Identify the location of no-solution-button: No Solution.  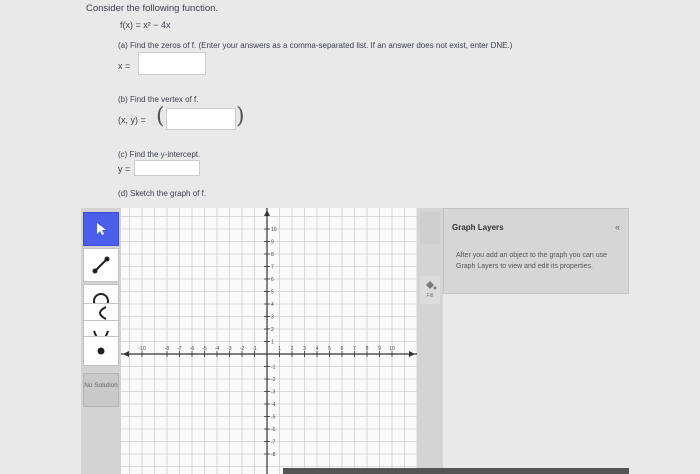
(101, 390).